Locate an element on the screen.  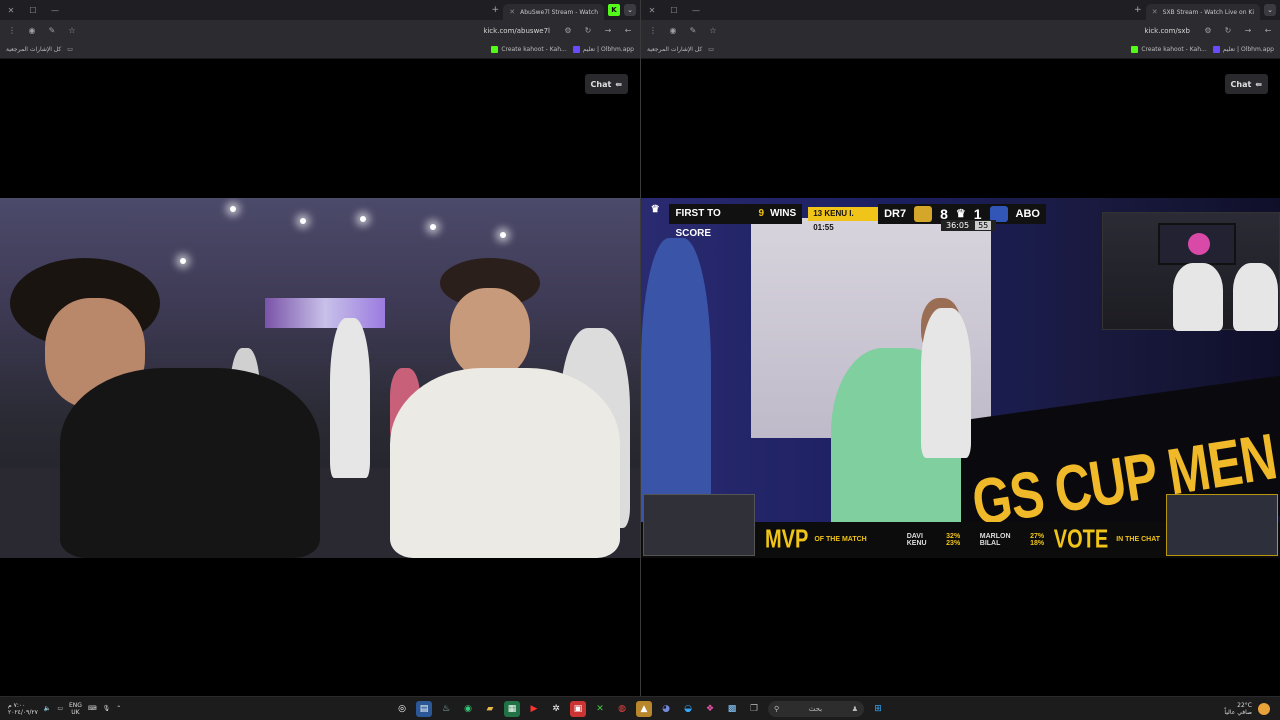
team-a-crest-icon is located at coordinates (923, 214).